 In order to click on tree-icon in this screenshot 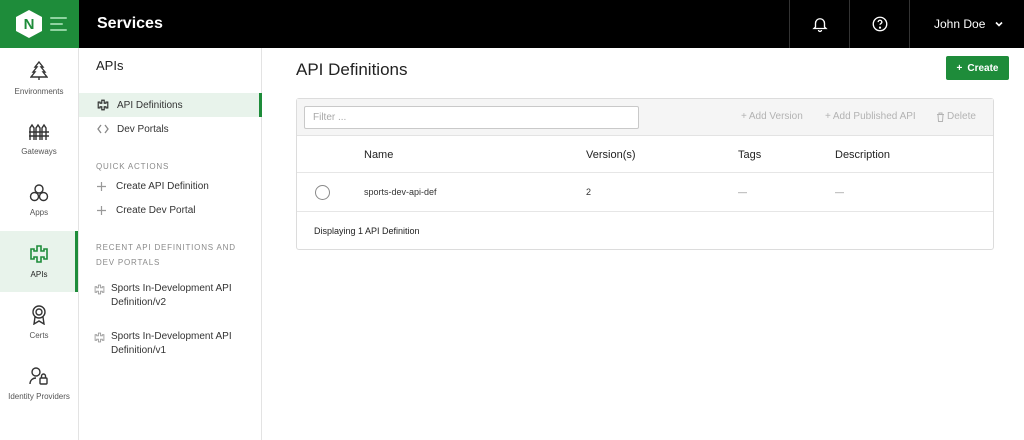, I will do `click(39, 70)`.